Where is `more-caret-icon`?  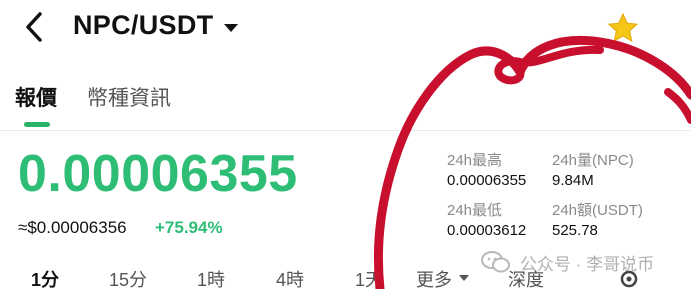 more-caret-icon is located at coordinates (464, 278).